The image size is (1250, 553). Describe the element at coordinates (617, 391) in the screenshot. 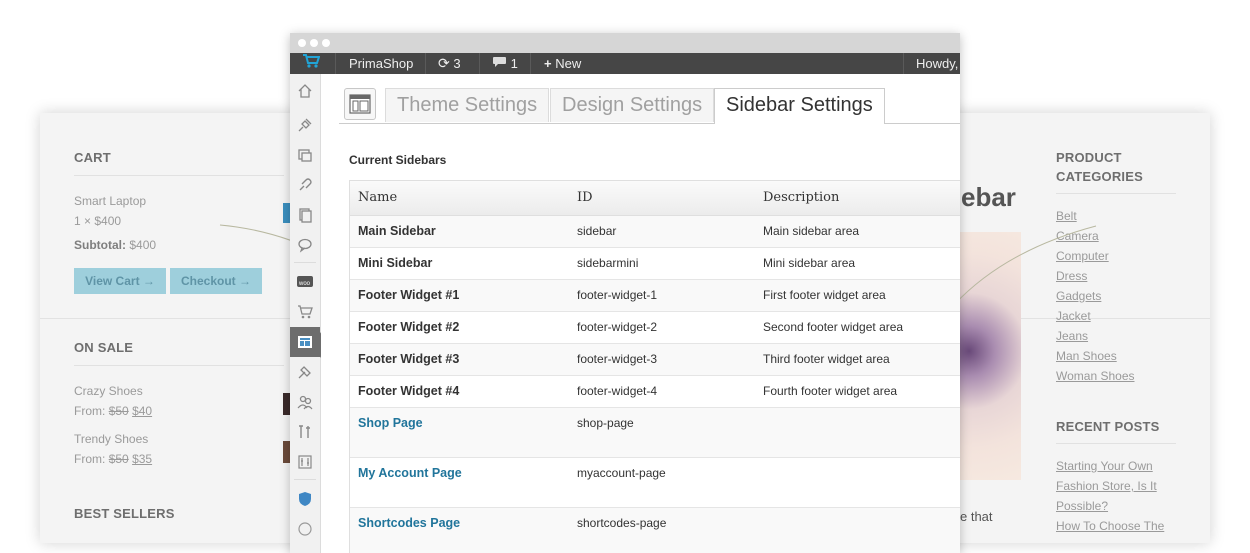

I see `sidebar-id: footer-widget-4` at that location.